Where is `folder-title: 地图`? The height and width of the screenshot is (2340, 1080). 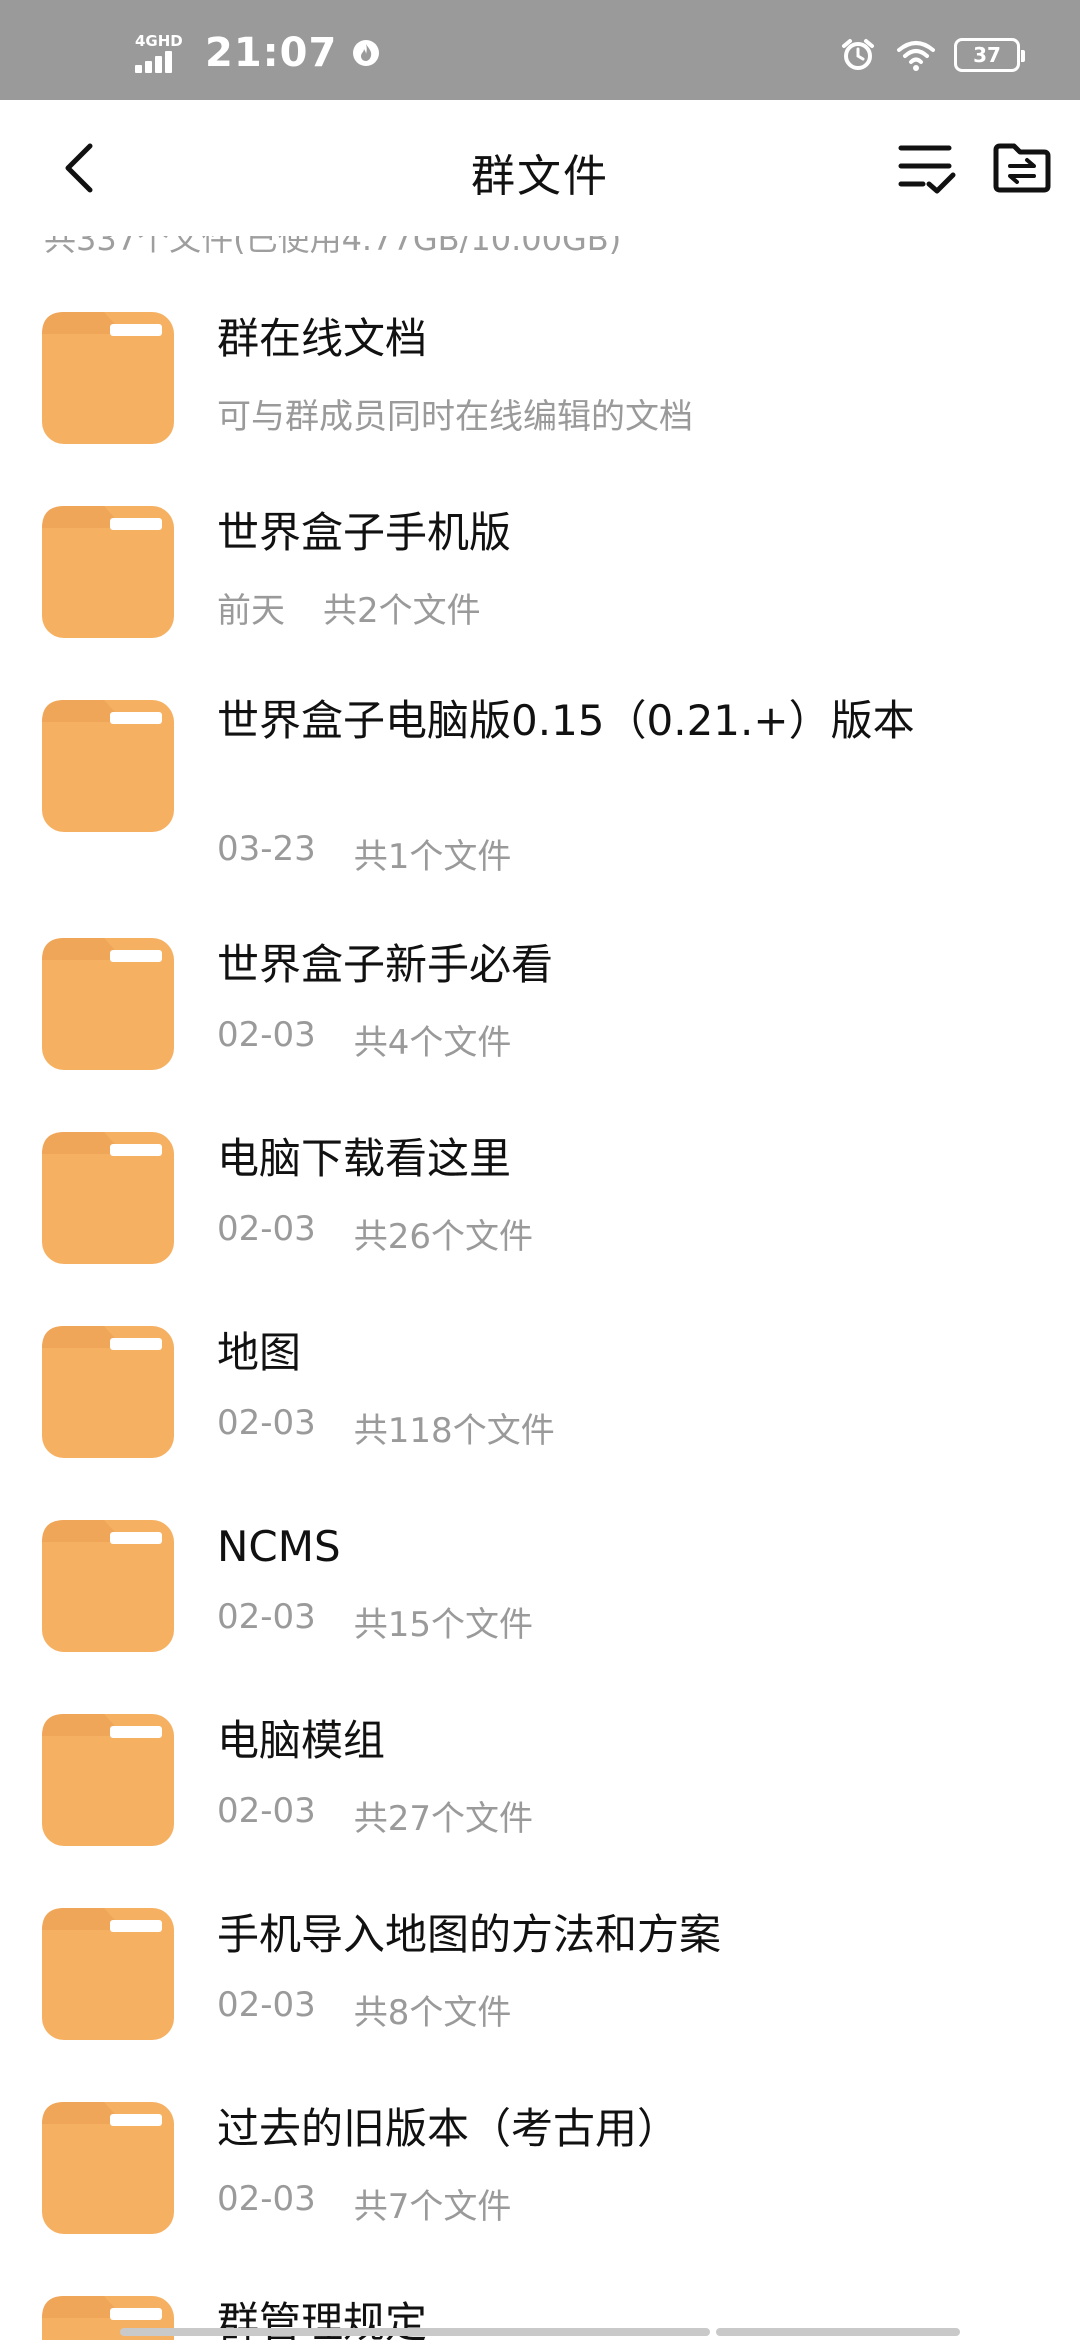
folder-title: 地图 is located at coordinates (259, 1352).